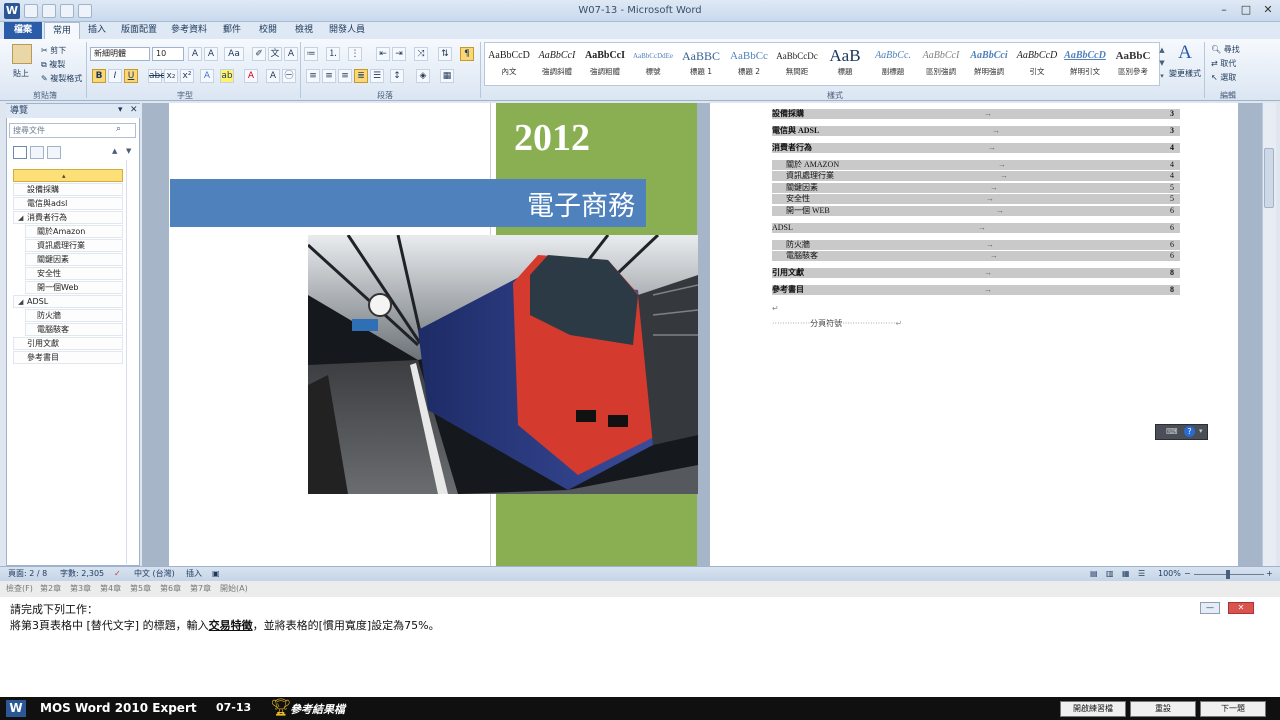  I want to click on scrollbar-thumb, so click(1269, 178).